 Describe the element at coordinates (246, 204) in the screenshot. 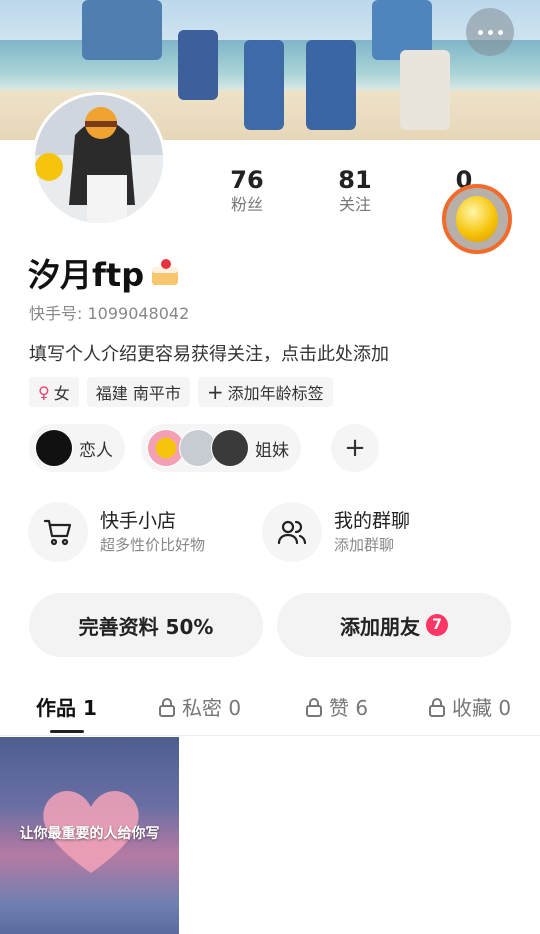

I see `stat-label: 粉丝` at that location.